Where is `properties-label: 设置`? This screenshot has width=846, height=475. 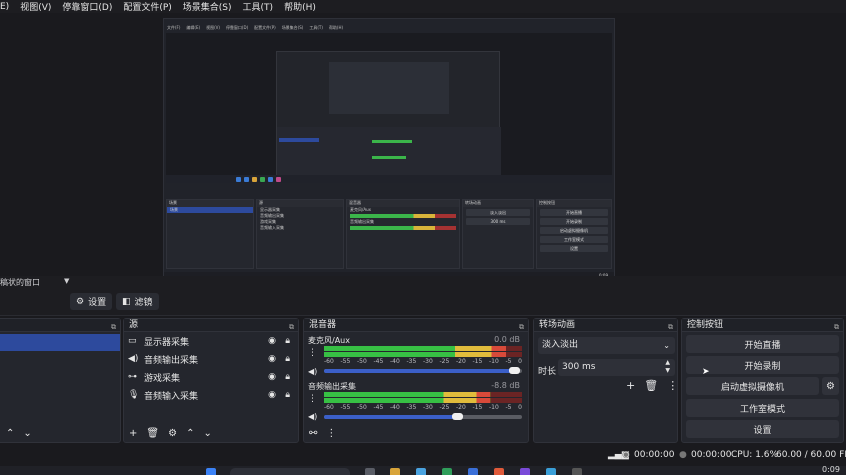 properties-label: 设置 is located at coordinates (97, 303).